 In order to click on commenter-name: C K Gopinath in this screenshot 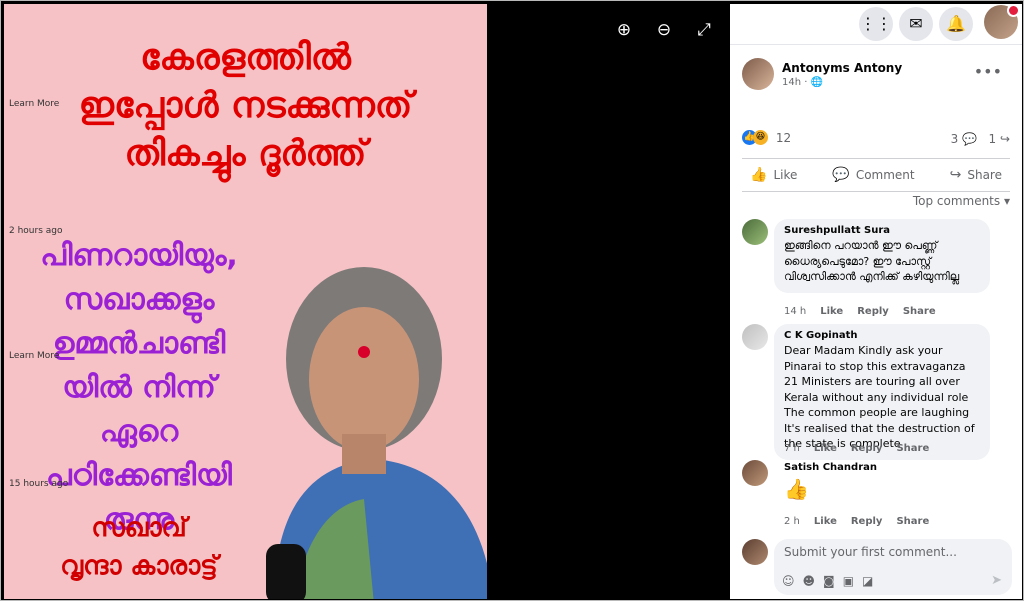, I will do `click(882, 335)`.